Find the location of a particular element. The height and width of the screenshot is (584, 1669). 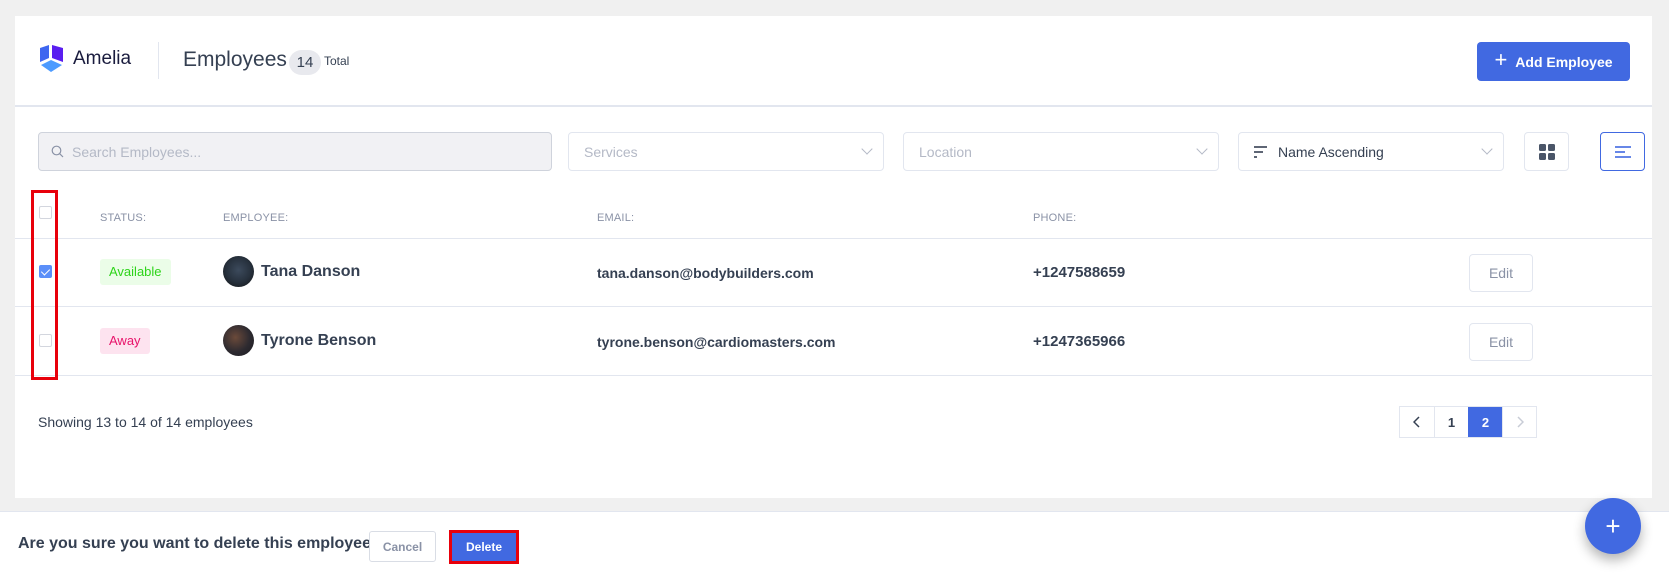

delete-button: Delete is located at coordinates (484, 547).